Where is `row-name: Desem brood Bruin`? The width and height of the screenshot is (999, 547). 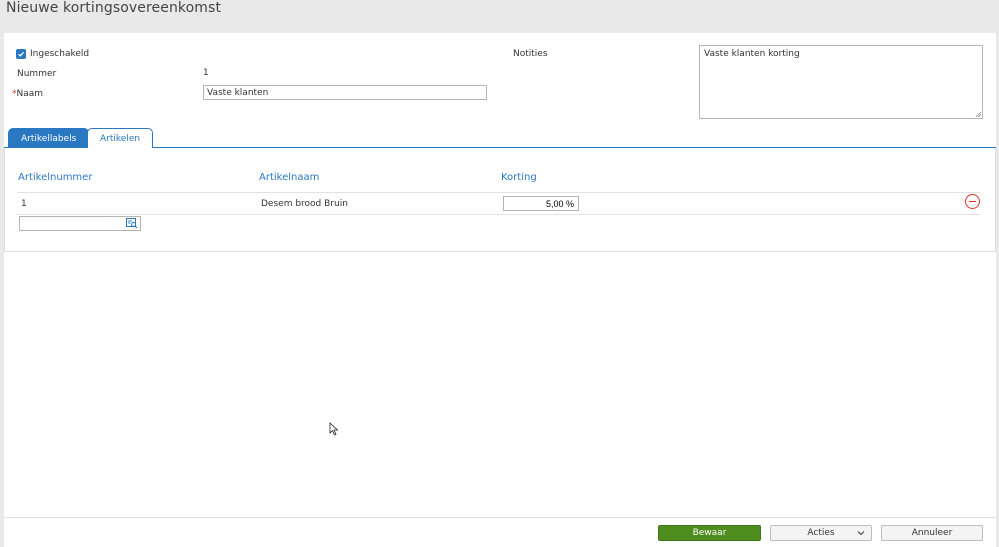
row-name: Desem brood Bruin is located at coordinates (304, 204).